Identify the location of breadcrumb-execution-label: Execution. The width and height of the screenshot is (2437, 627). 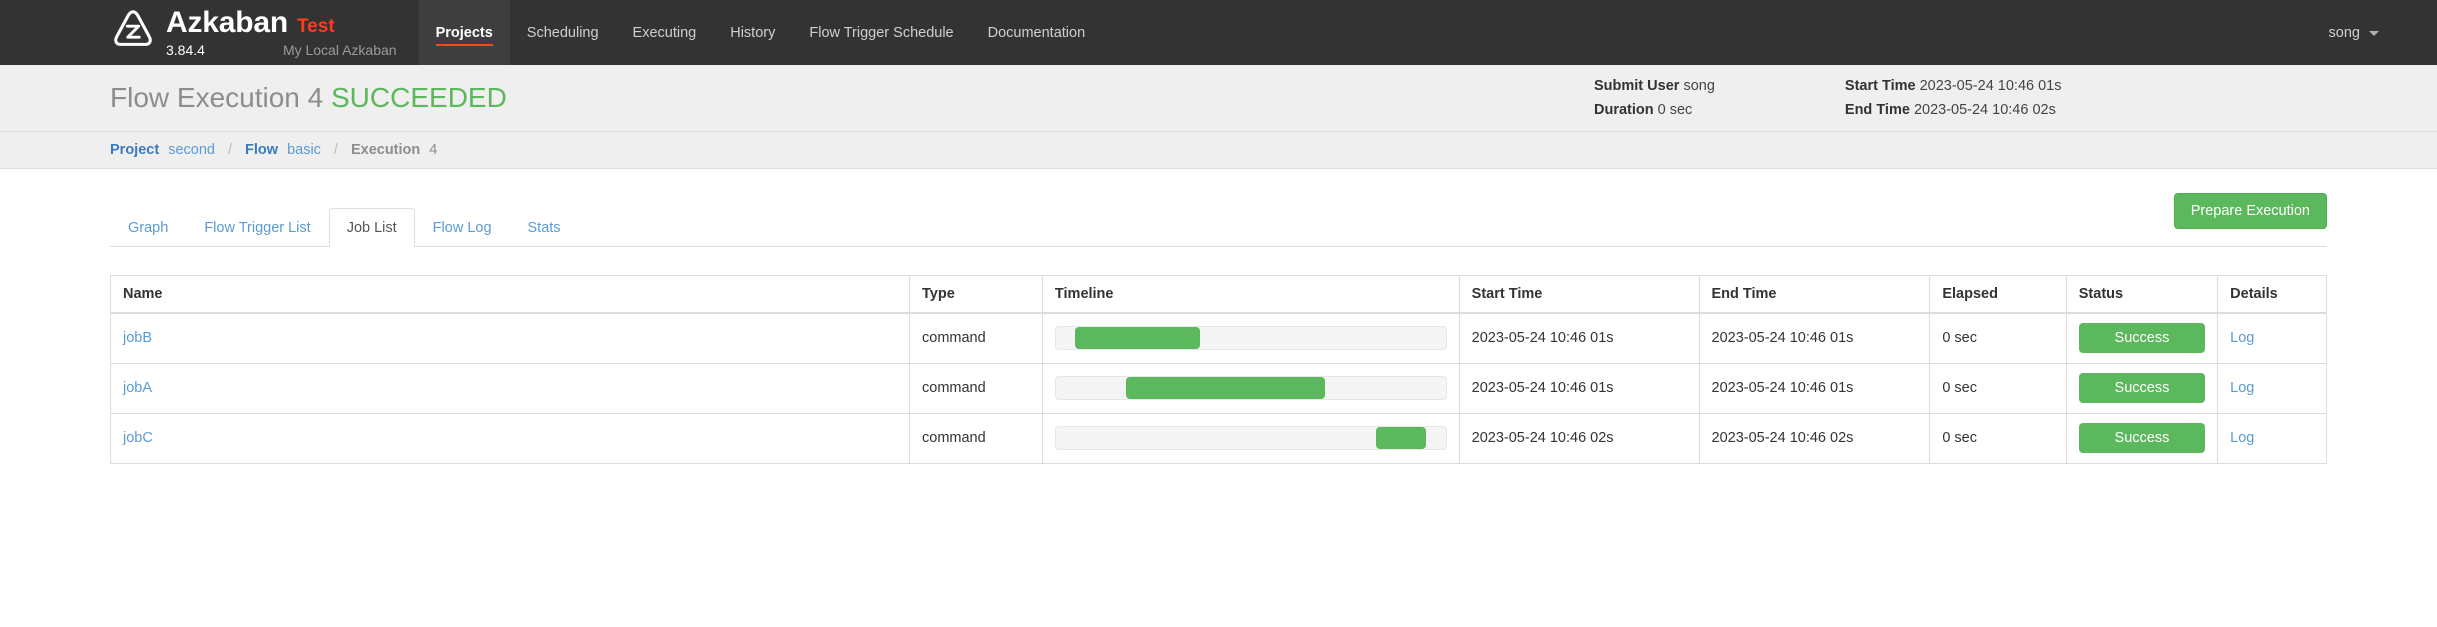
(385, 150).